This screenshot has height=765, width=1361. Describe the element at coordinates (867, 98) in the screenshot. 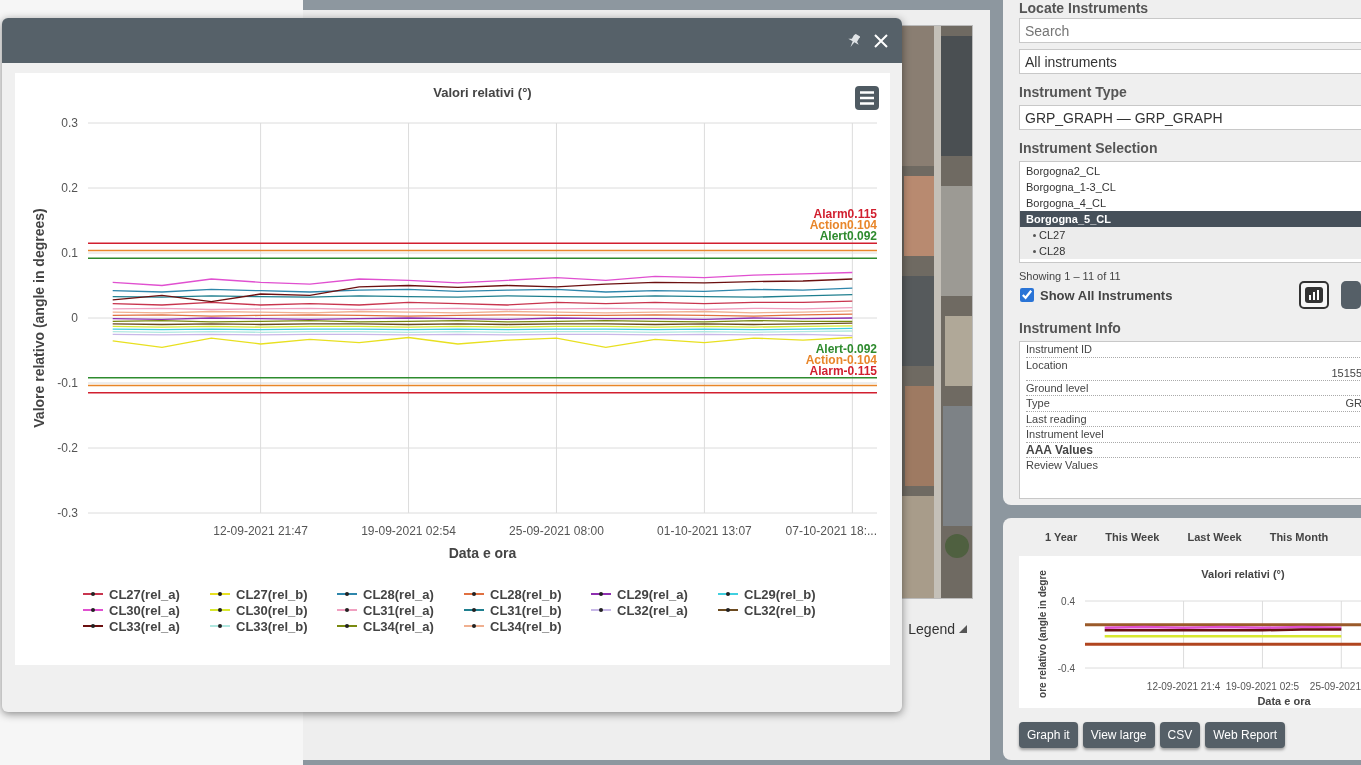

I see `menu-icon` at that location.